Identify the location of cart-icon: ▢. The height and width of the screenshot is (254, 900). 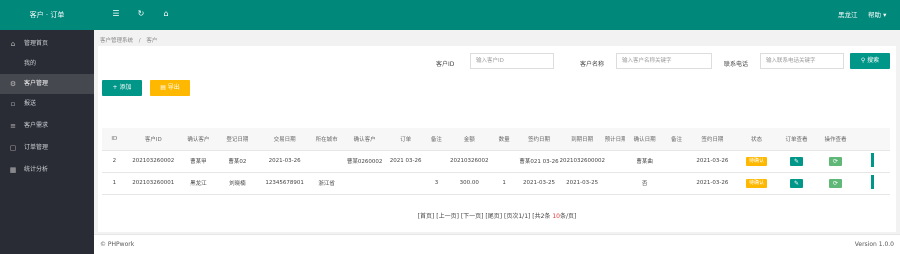
(13, 148).